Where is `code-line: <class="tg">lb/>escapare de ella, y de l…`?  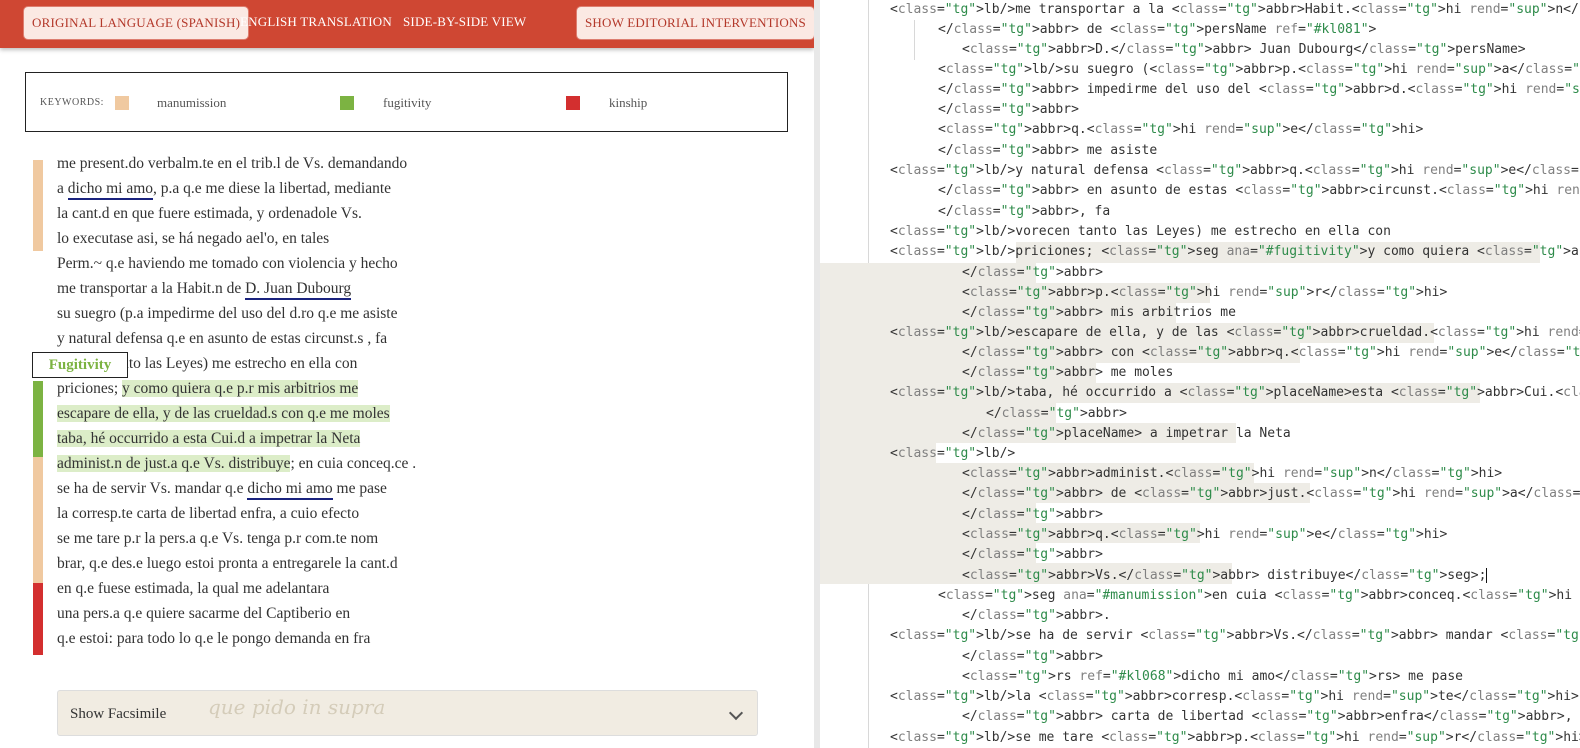
code-line: <class="tg">lb/>escapare de ella, y de l… is located at coordinates (1235, 332).